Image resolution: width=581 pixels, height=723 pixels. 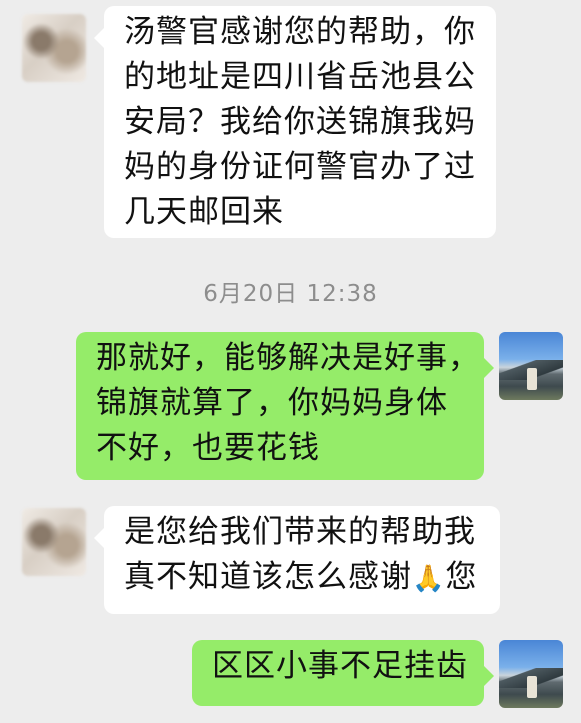 What do you see at coordinates (272, 403) in the screenshot?
I see `message-text-line: 锦旗就算了，你妈妈身体` at bounding box center [272, 403].